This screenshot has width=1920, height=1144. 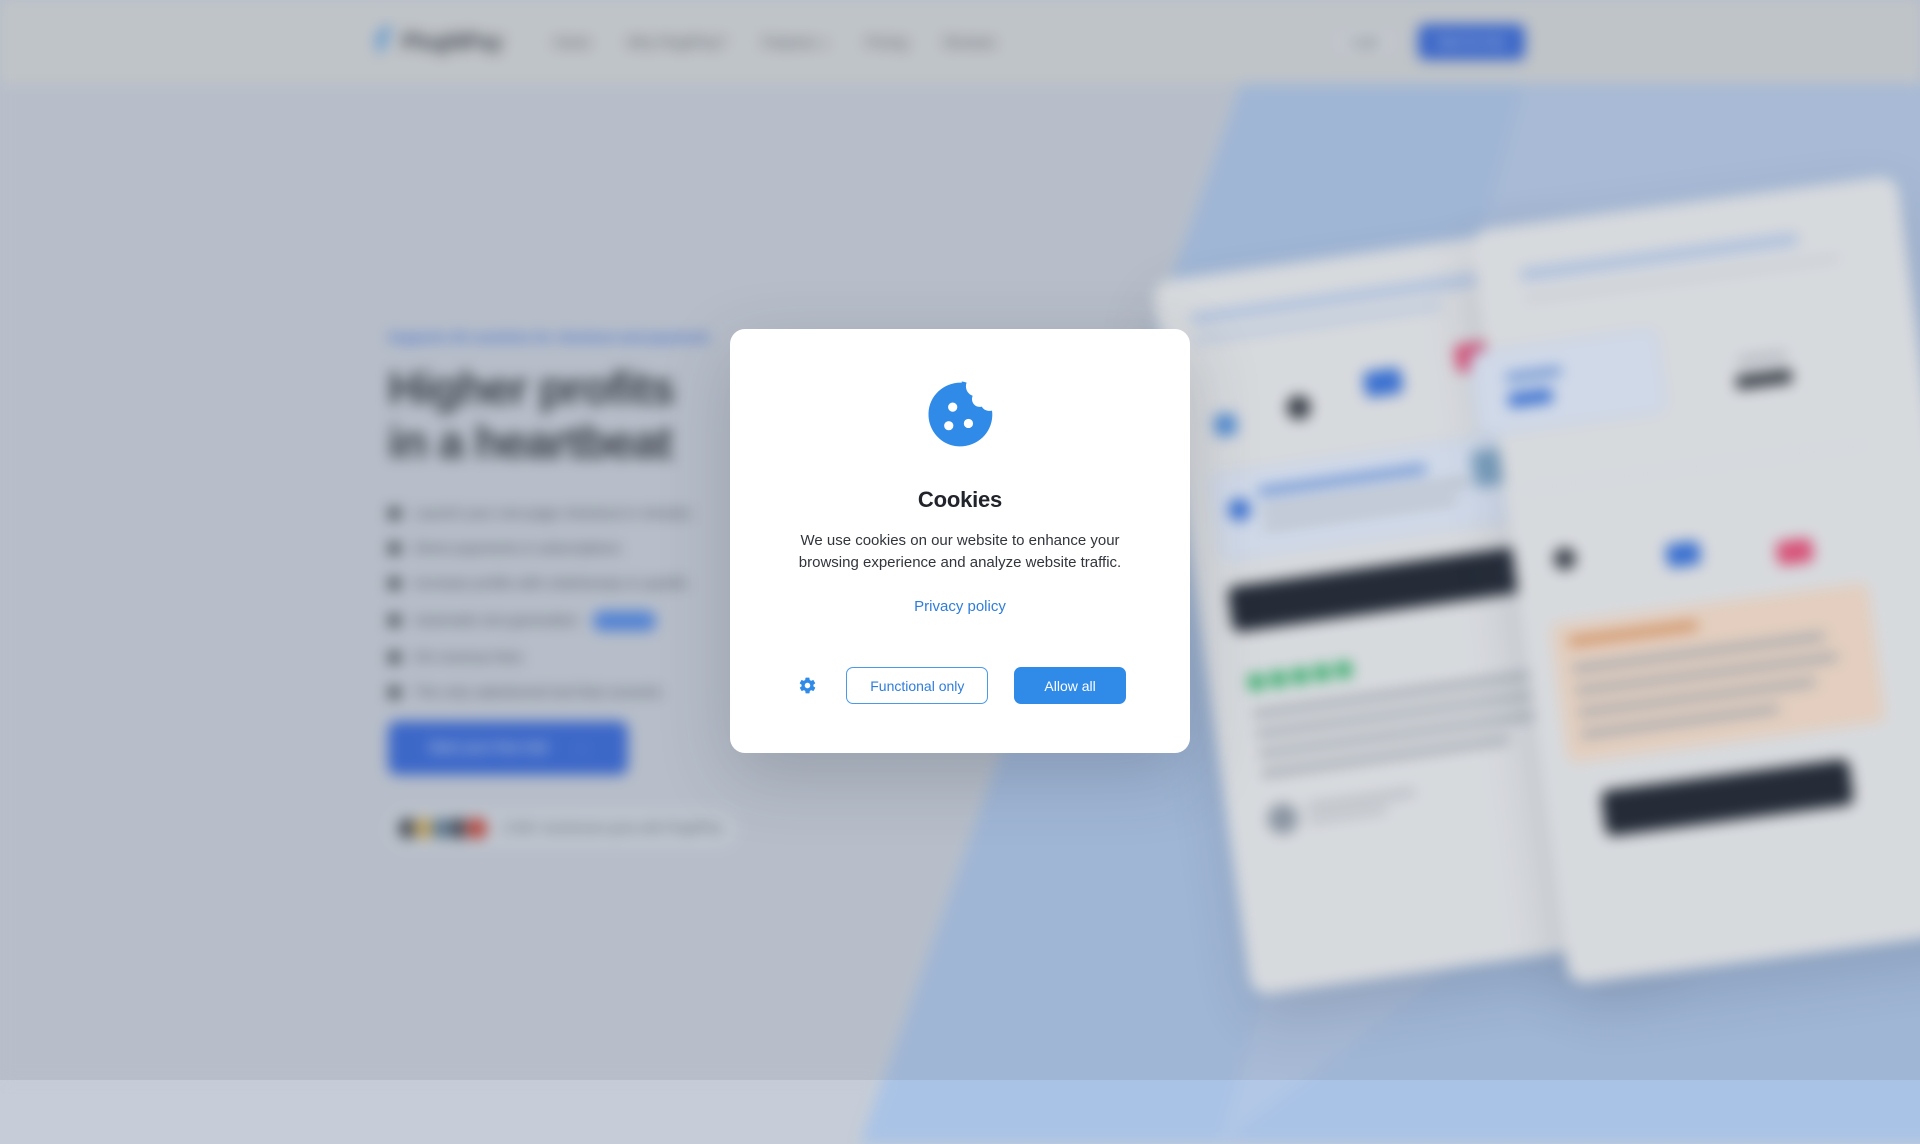 What do you see at coordinates (917, 685) in the screenshot?
I see `functional-only-button: Functional only` at bounding box center [917, 685].